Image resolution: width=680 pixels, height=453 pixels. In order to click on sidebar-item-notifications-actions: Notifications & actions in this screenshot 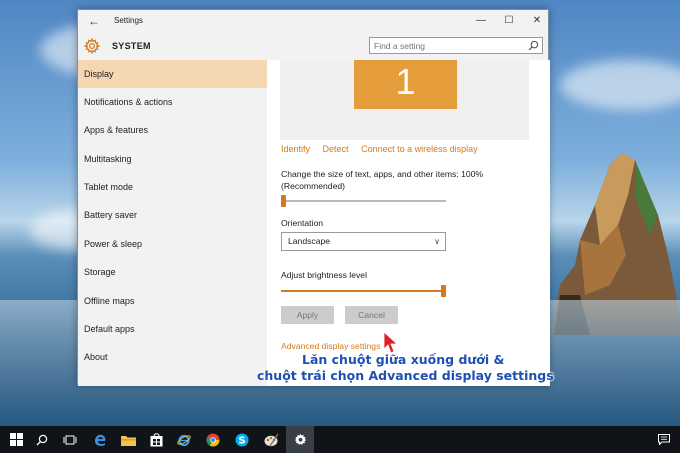, I will do `click(172, 102)`.